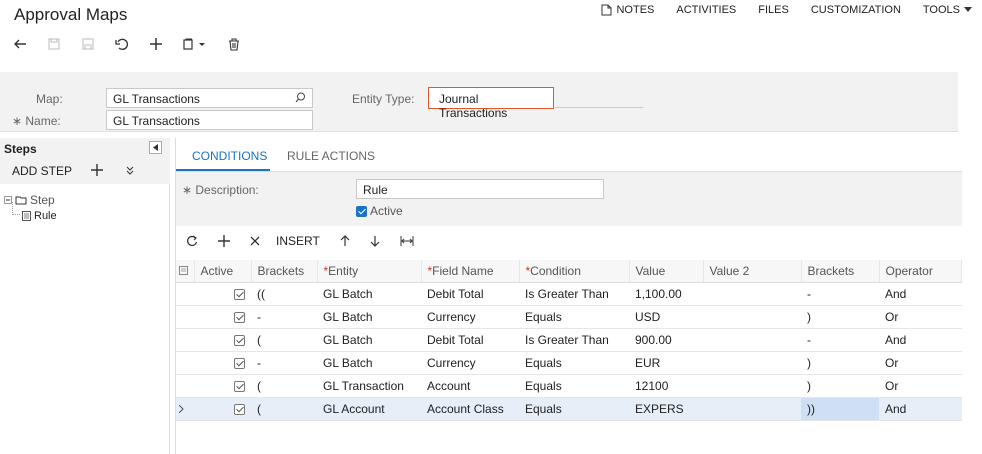 Image resolution: width=982 pixels, height=454 pixels. I want to click on files-menu: FILES, so click(773, 10).